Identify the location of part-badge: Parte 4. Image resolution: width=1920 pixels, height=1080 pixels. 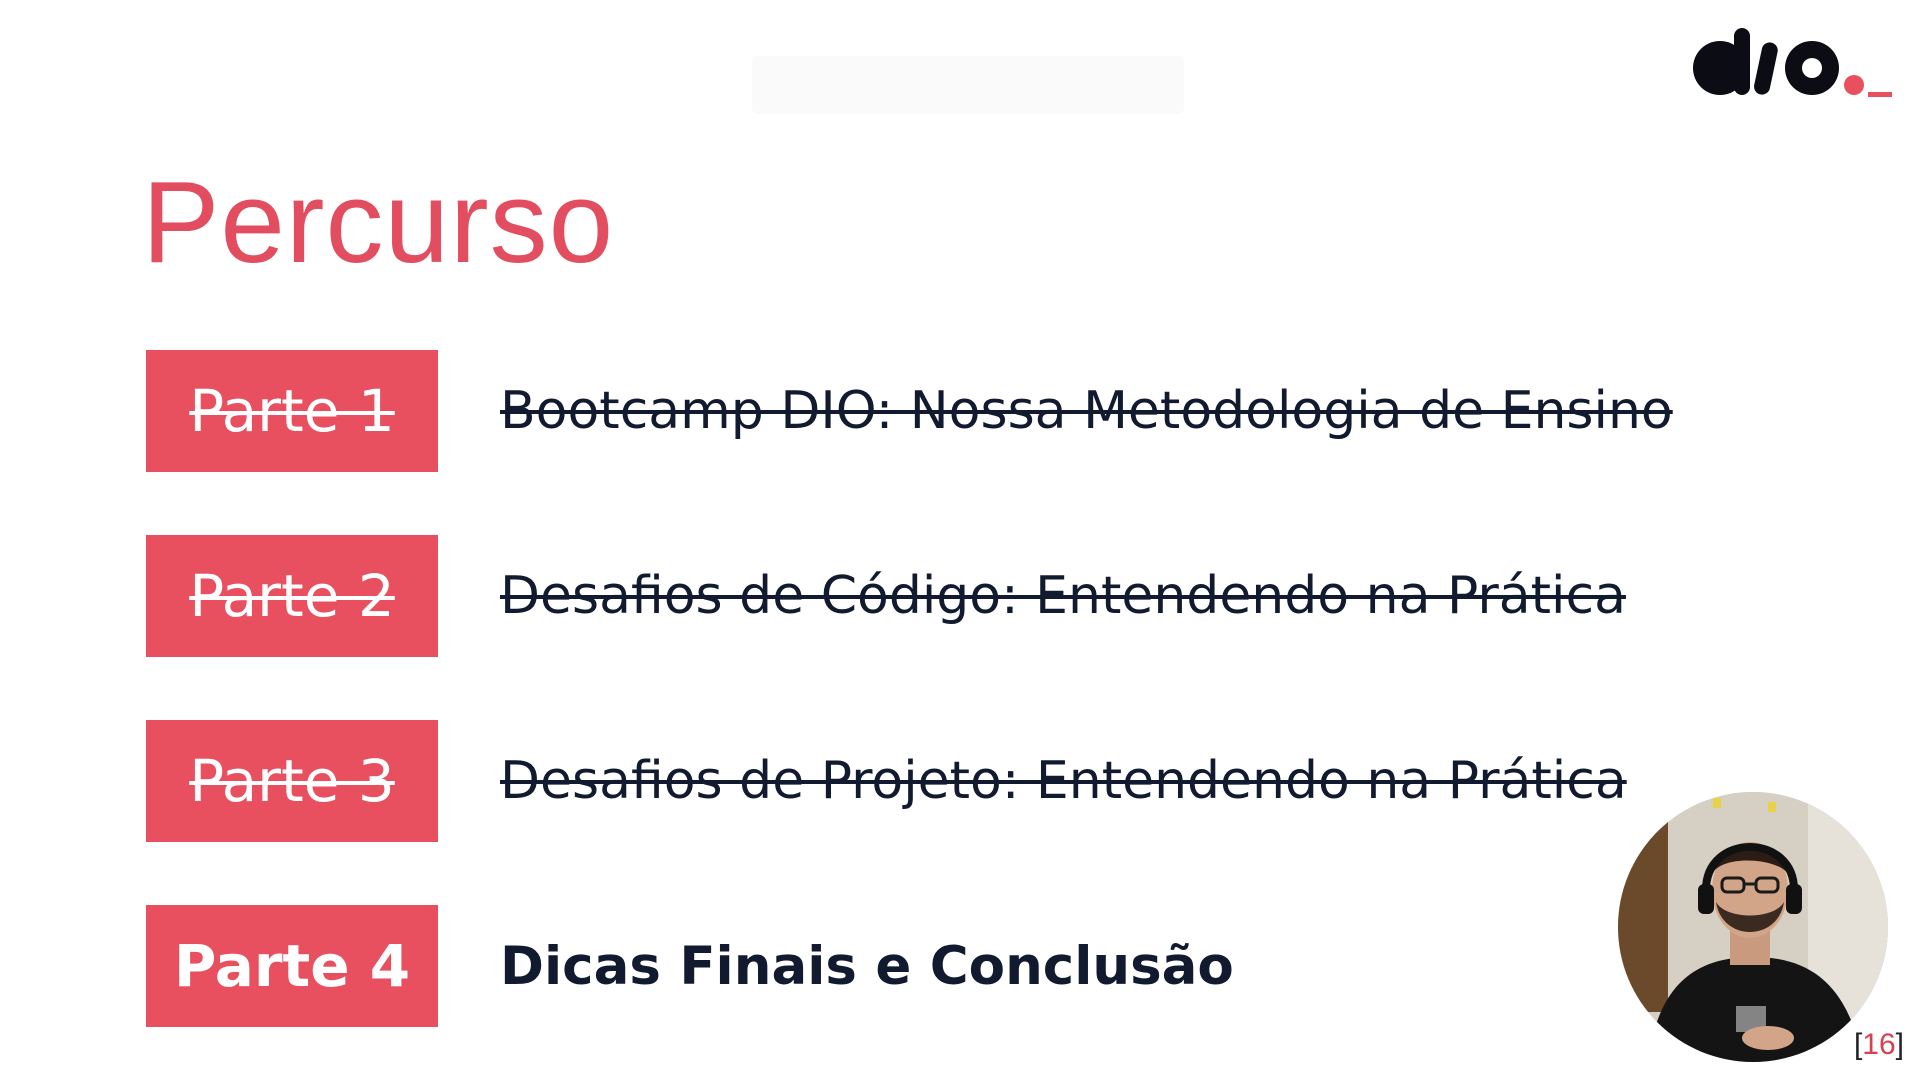
(292, 966).